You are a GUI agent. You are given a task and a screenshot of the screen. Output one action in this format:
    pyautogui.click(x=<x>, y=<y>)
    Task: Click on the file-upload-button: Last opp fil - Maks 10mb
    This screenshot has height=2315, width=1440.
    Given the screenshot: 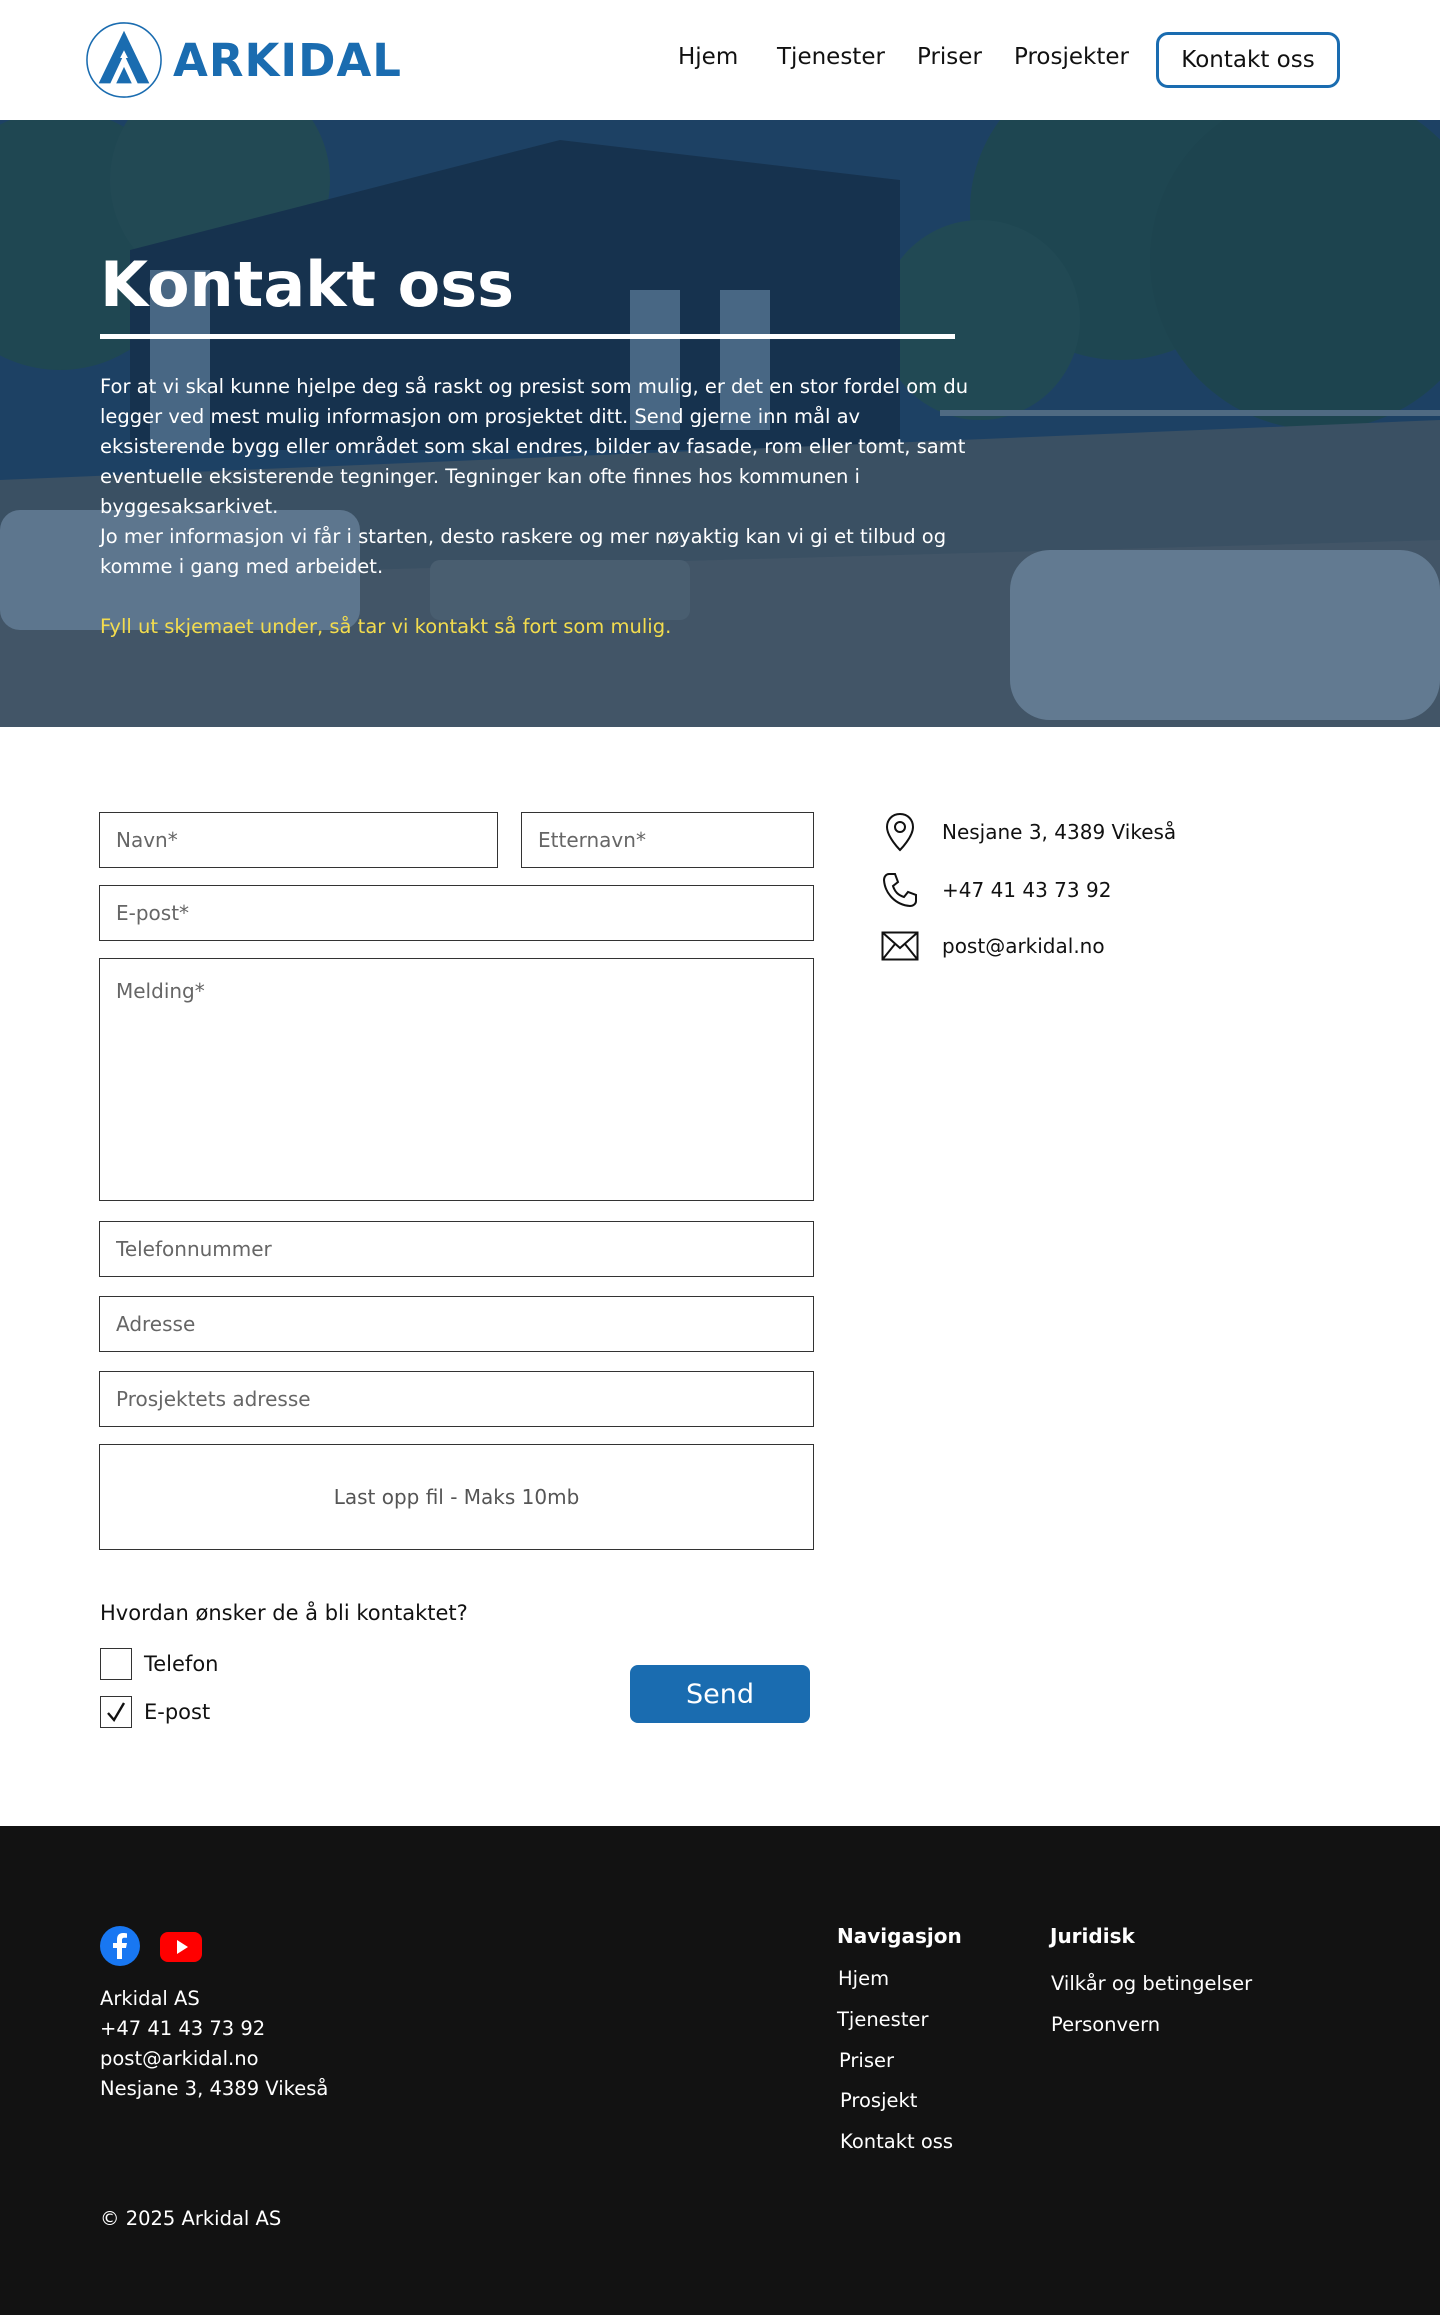 What is the action you would take?
    pyautogui.click(x=456, y=1497)
    